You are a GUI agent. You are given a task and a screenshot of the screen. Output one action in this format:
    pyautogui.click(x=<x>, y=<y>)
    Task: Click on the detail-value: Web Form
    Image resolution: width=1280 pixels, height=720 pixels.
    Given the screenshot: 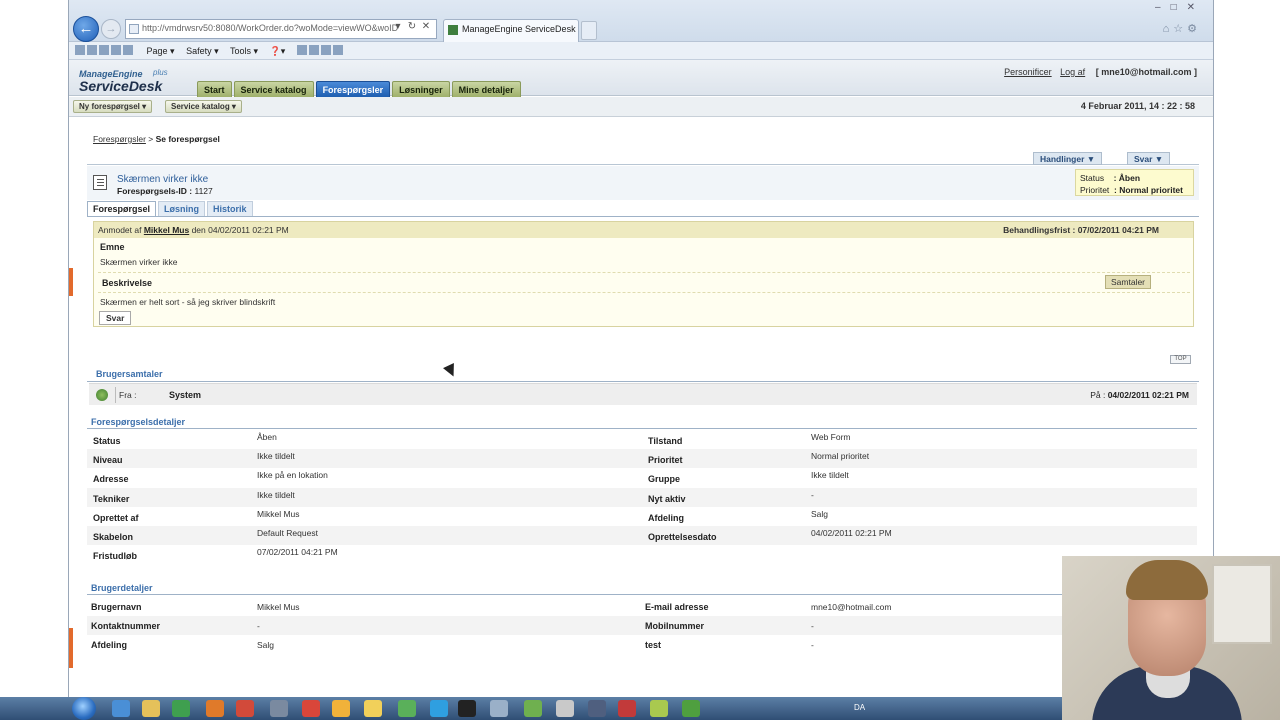 What is the action you would take?
    pyautogui.click(x=831, y=437)
    